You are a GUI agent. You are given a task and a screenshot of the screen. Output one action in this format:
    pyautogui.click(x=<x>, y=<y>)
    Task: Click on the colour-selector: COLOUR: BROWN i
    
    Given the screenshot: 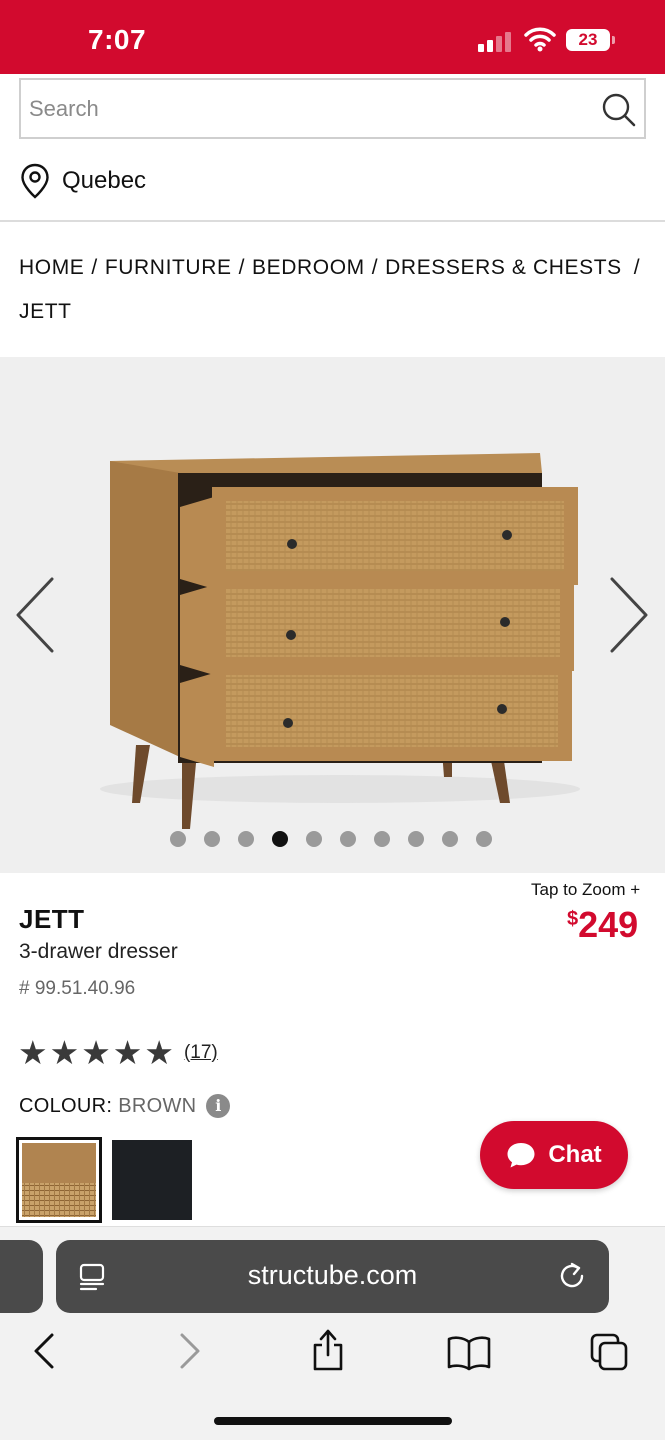 What is the action you would take?
    pyautogui.click(x=125, y=1106)
    